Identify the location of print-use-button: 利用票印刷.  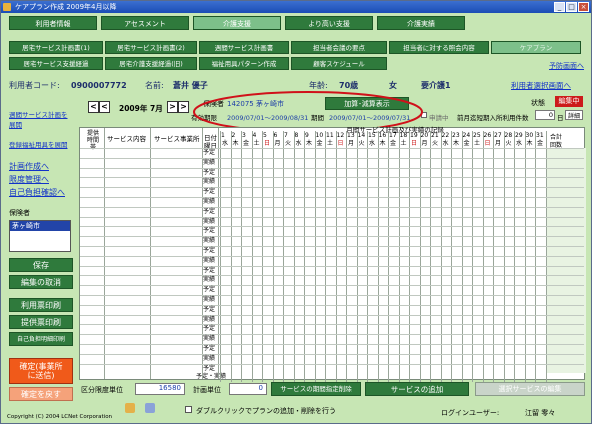
(41, 305).